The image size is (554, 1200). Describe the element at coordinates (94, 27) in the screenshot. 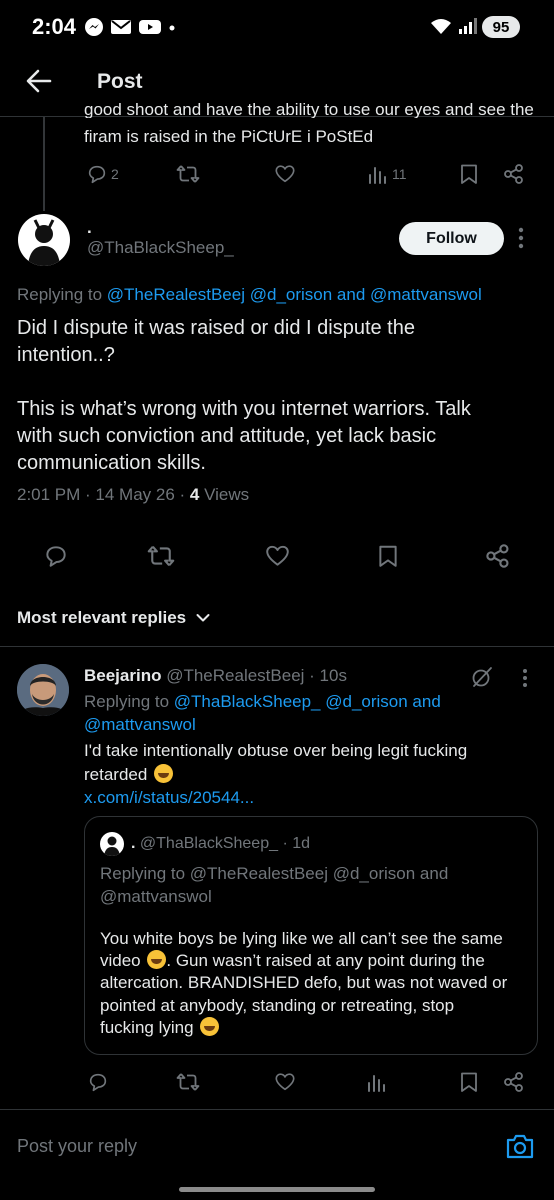

I see `messenger-icon` at that location.